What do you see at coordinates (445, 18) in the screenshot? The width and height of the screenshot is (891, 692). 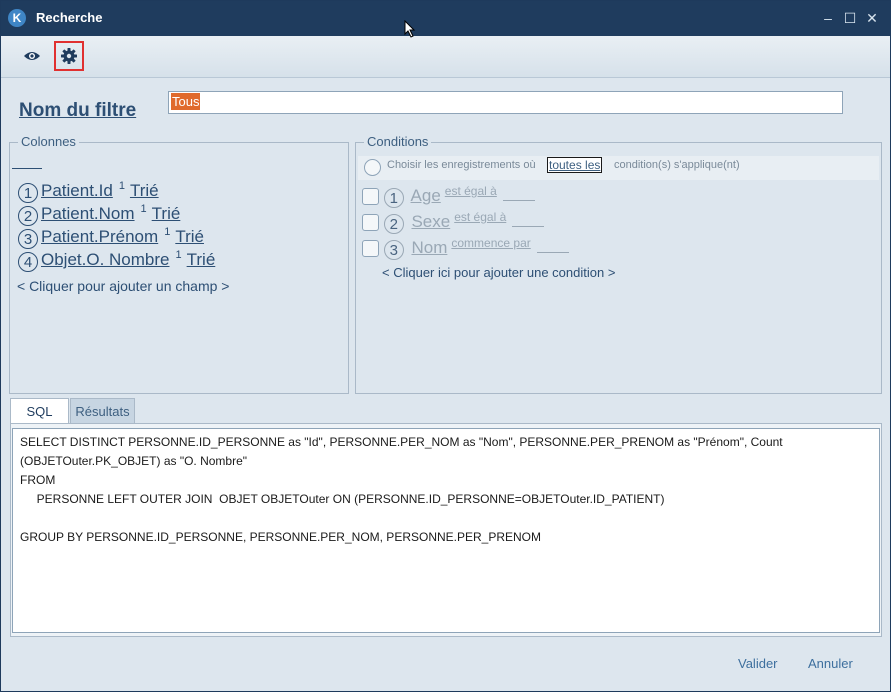 I see `title-bar: K Recherche – ☐ ✕` at bounding box center [445, 18].